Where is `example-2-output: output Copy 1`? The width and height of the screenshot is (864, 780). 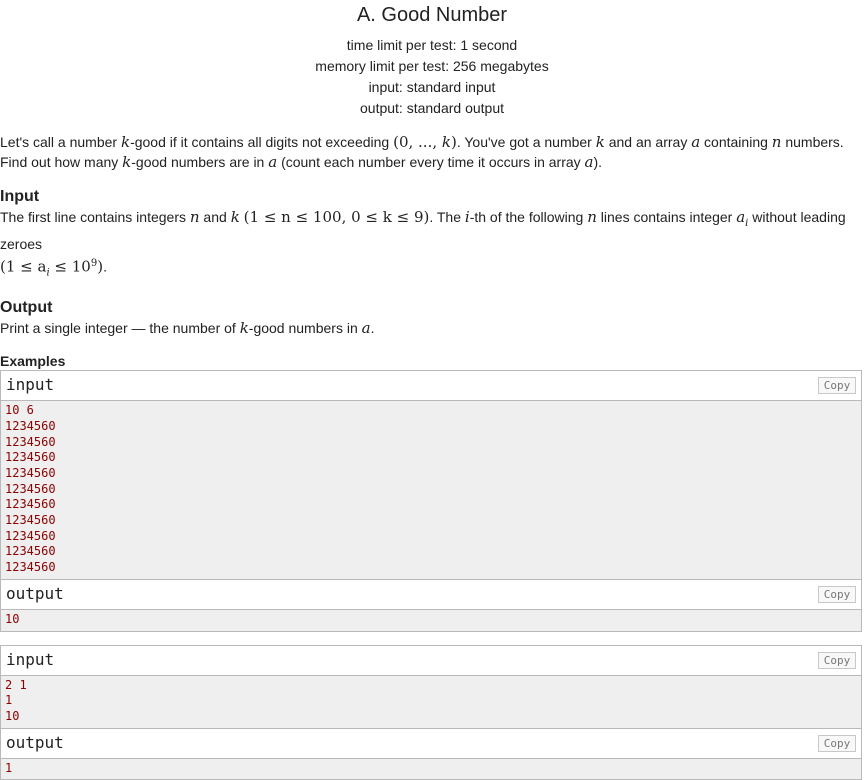 example-2-output: output Copy 1 is located at coordinates (431, 754).